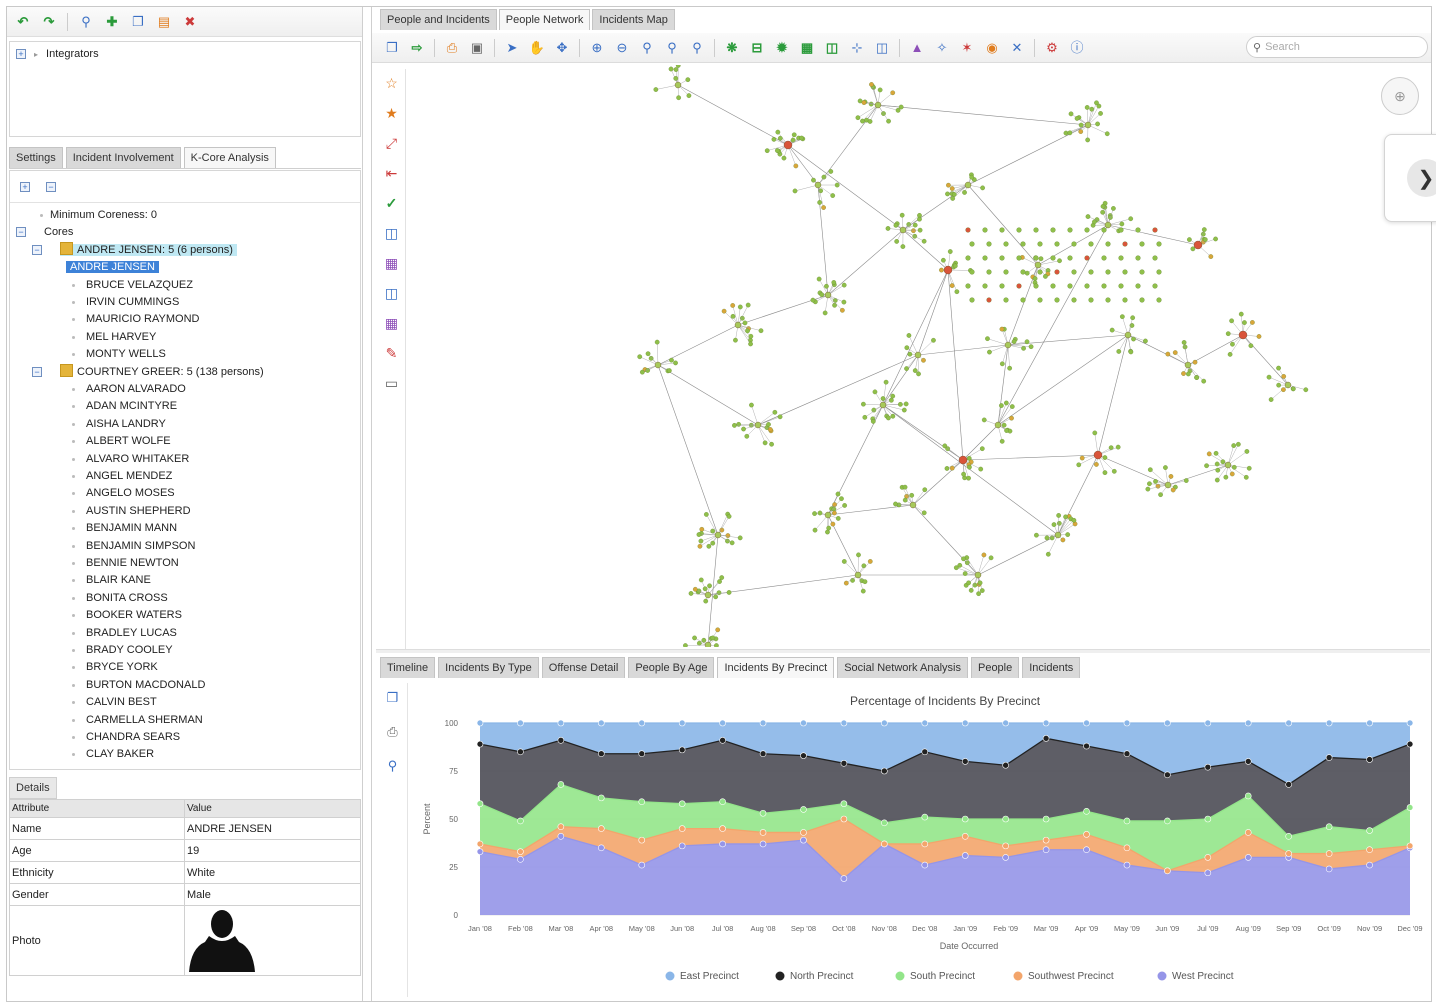  What do you see at coordinates (392, 83) in the screenshot?
I see `star-icon: ☆` at bounding box center [392, 83].